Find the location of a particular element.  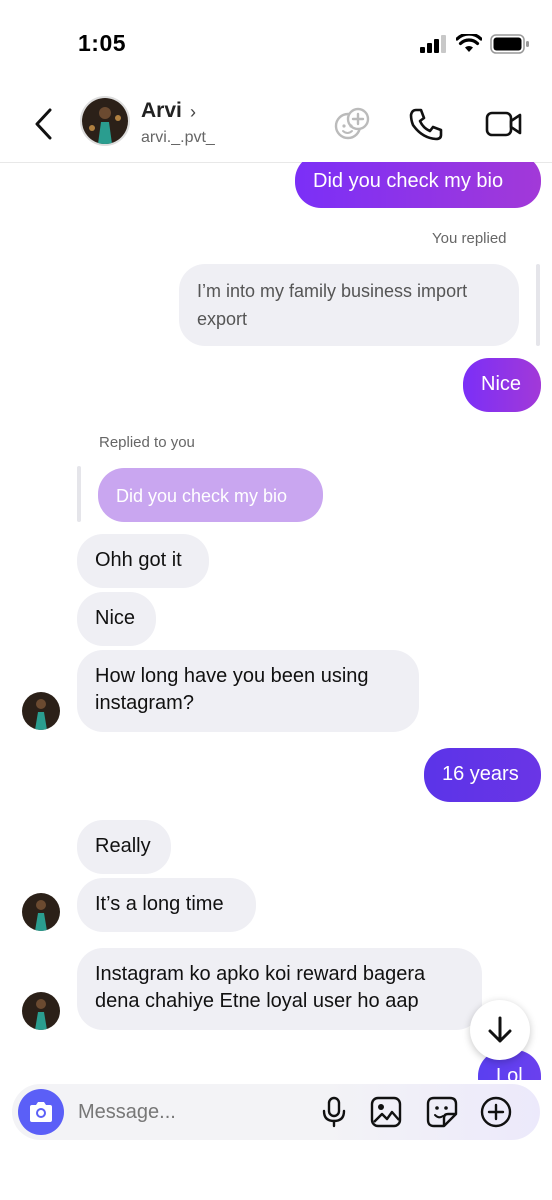

add-icon is located at coordinates (496, 1112).